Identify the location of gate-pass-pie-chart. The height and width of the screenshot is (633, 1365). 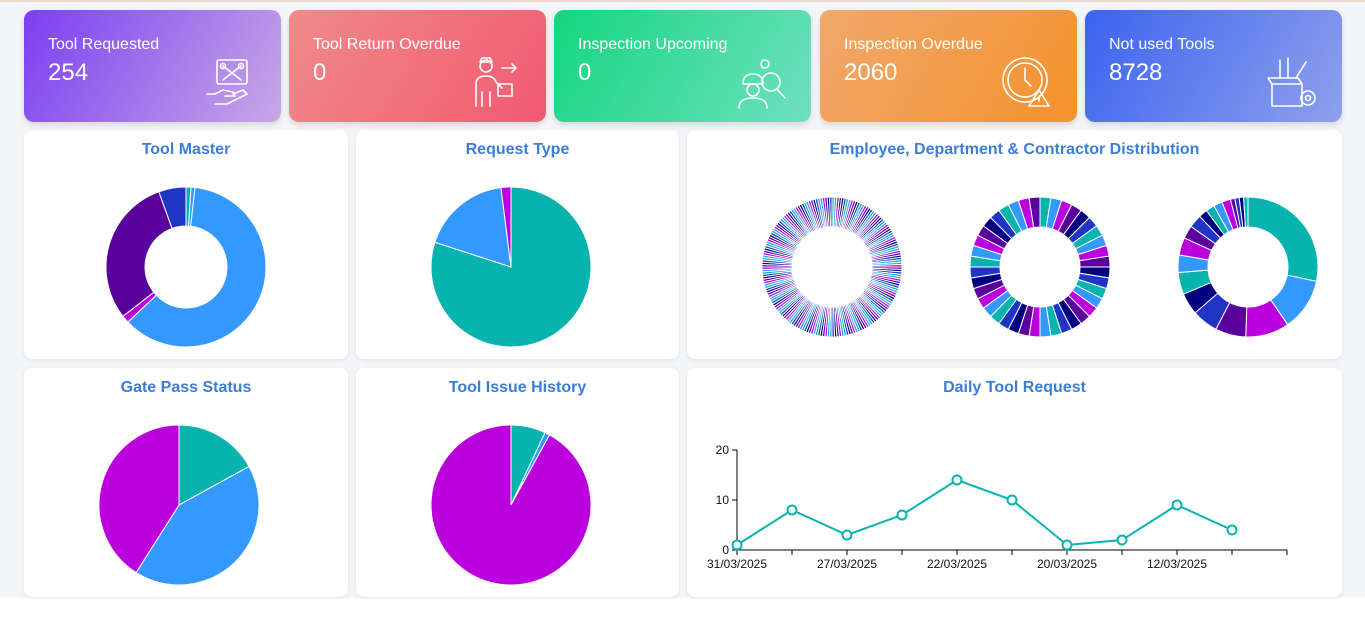
(186, 482).